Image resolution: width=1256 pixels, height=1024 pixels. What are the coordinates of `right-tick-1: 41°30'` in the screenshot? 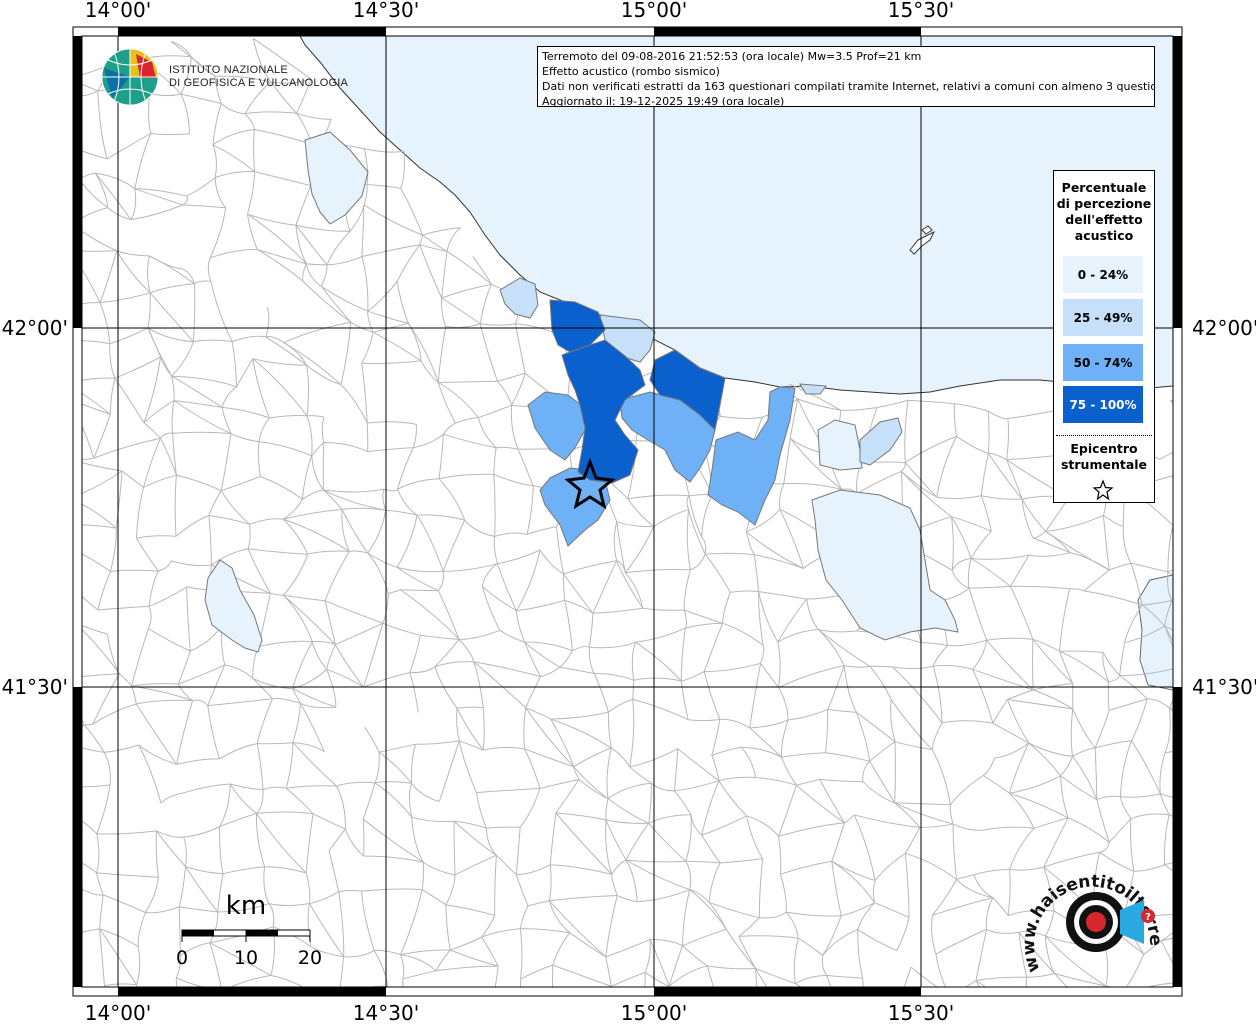 It's located at (1224, 687).